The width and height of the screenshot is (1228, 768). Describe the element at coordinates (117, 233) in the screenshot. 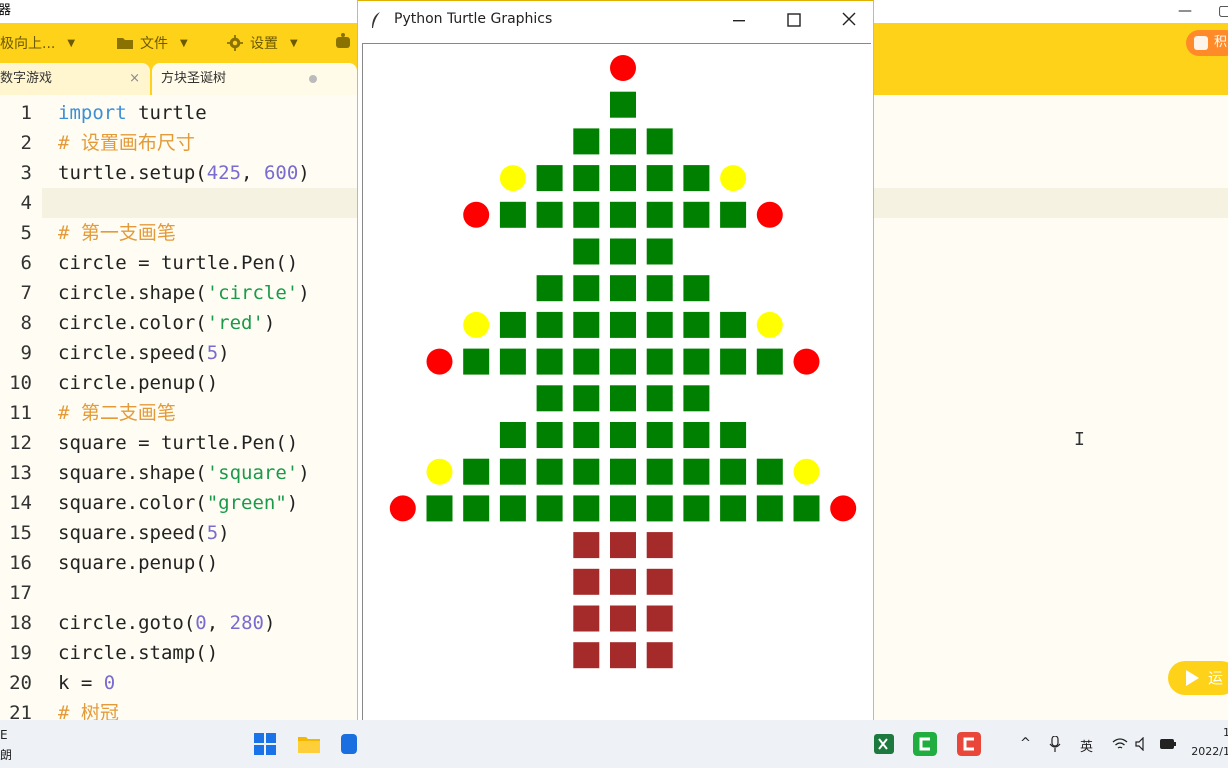

I see `code-line: # 第一支画笔` at that location.